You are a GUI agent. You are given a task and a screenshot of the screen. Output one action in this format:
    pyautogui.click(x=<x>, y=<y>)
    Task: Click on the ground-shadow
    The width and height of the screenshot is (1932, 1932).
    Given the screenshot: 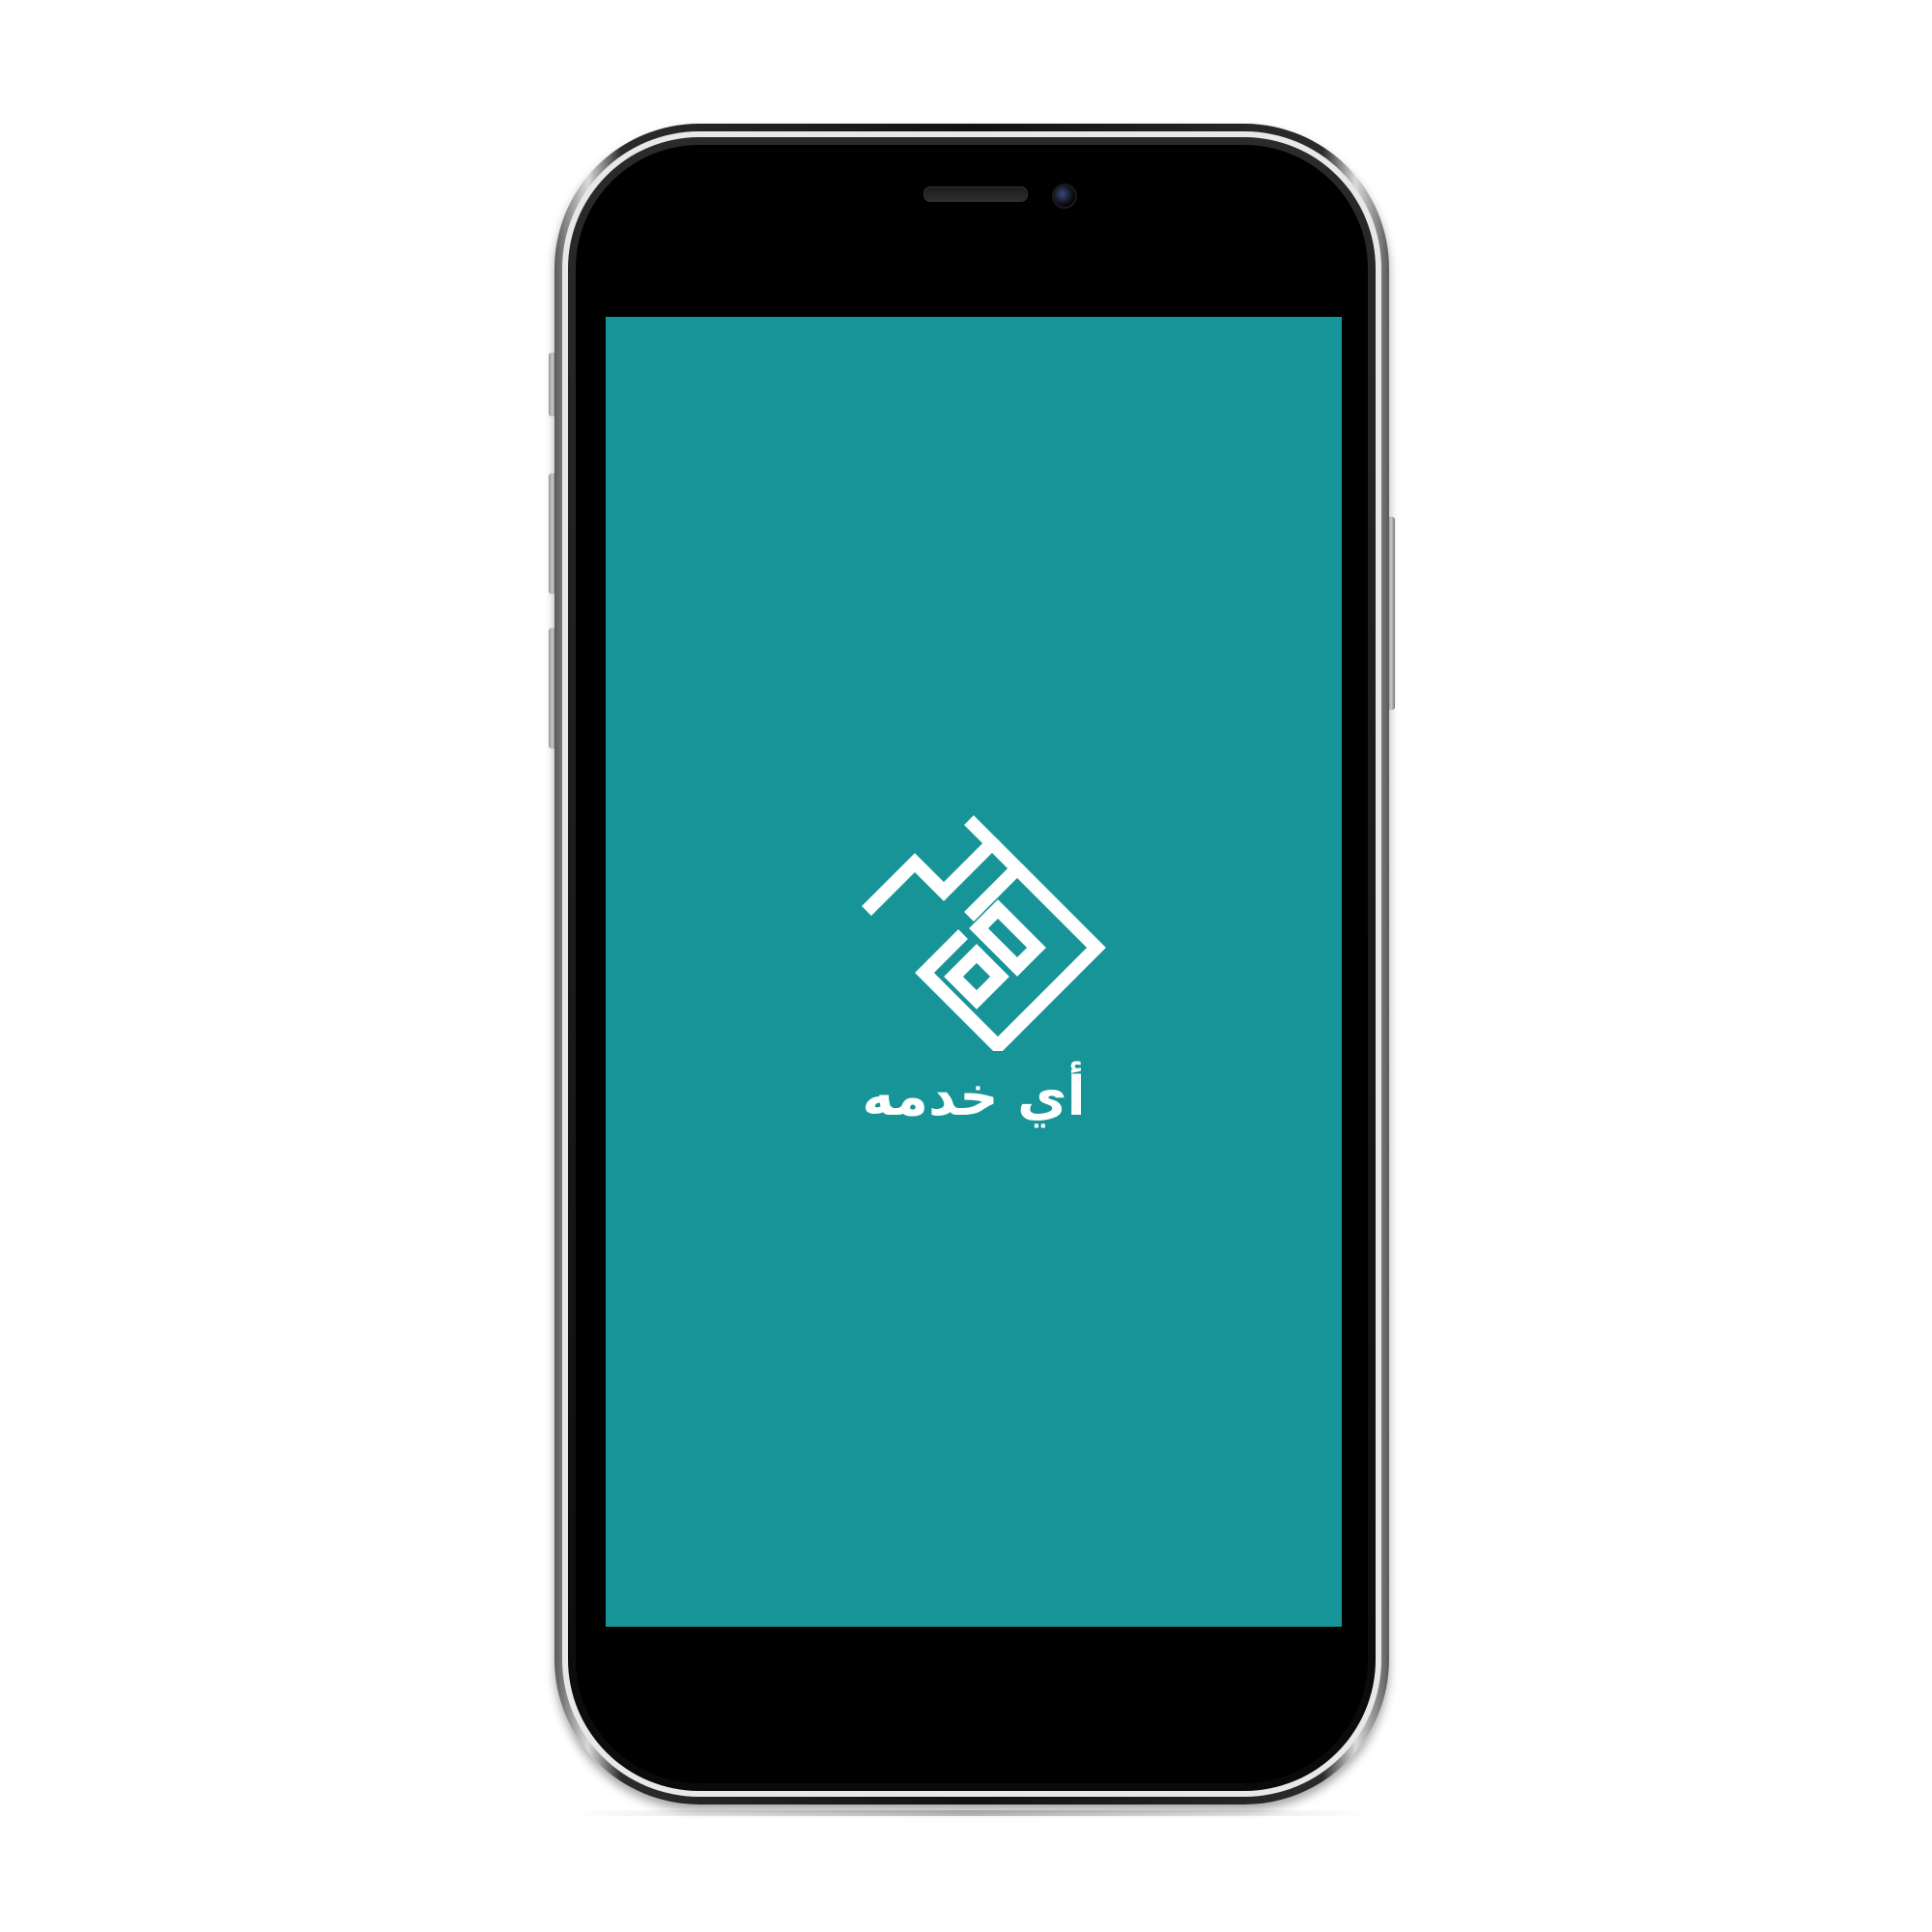 What is the action you would take?
    pyautogui.click(x=971, y=1813)
    